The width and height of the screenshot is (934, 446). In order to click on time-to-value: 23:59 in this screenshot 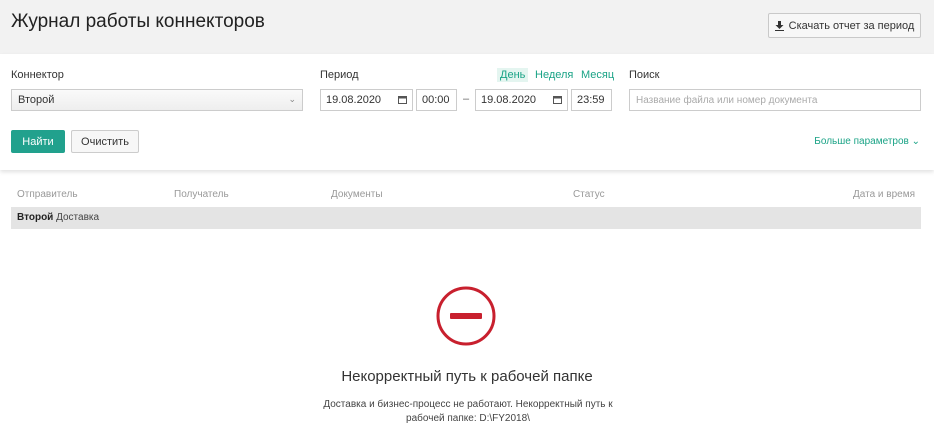, I will do `click(591, 100)`.